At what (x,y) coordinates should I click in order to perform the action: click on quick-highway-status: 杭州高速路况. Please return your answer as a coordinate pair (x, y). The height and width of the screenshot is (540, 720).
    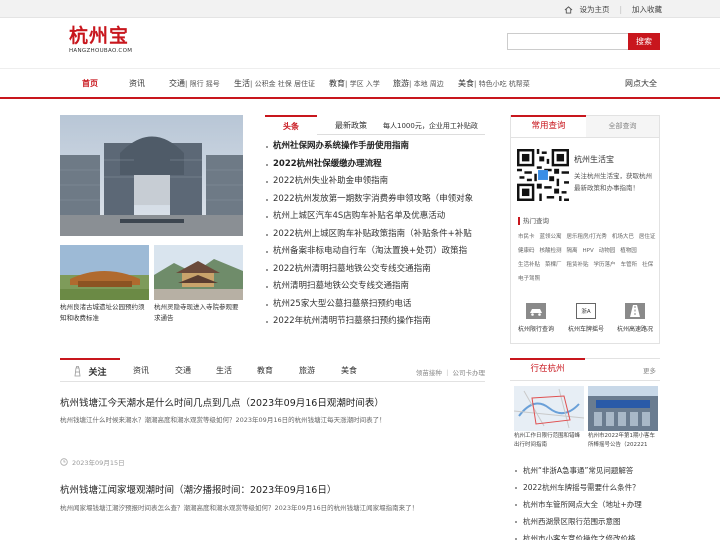
    Looking at the image, I should click on (635, 318).